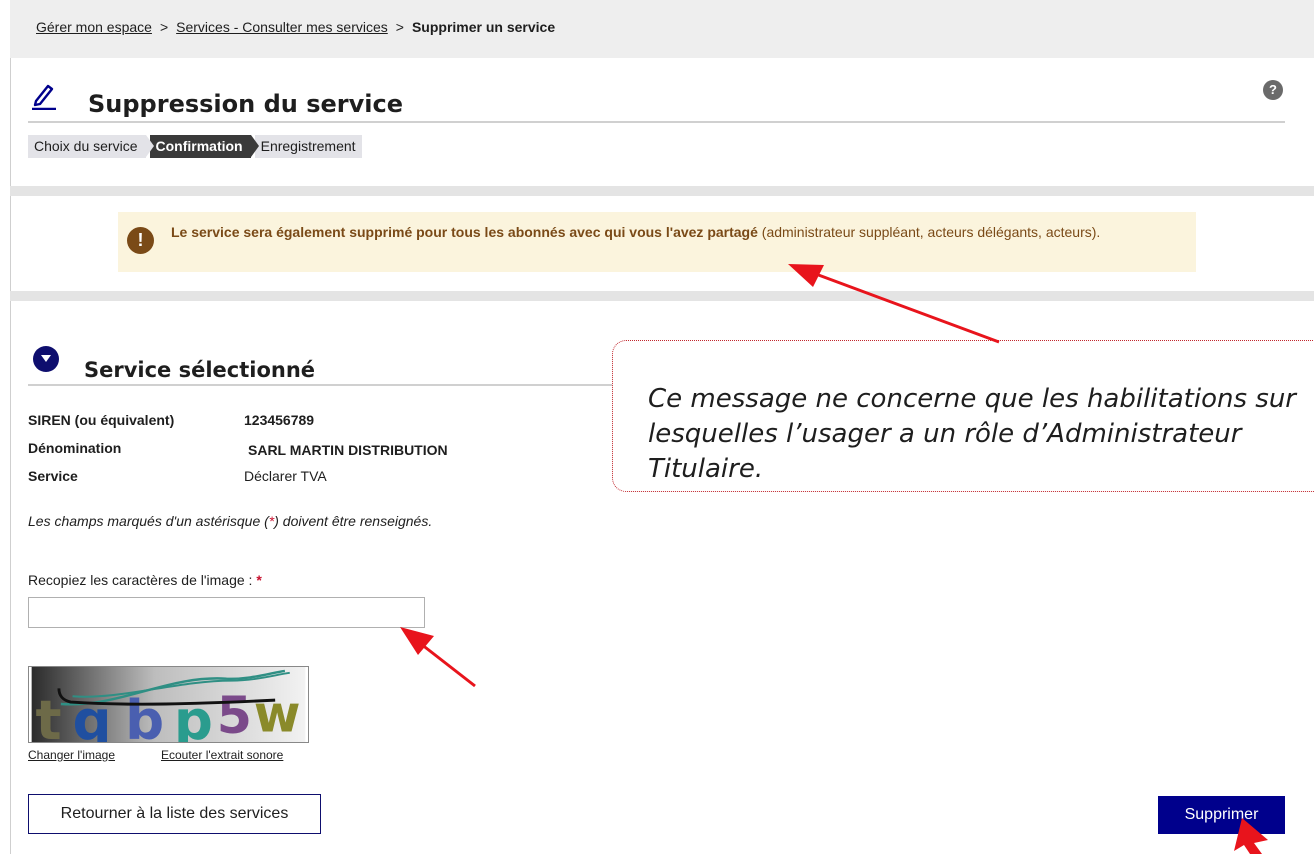  I want to click on captcha-char: 5, so click(234, 714).